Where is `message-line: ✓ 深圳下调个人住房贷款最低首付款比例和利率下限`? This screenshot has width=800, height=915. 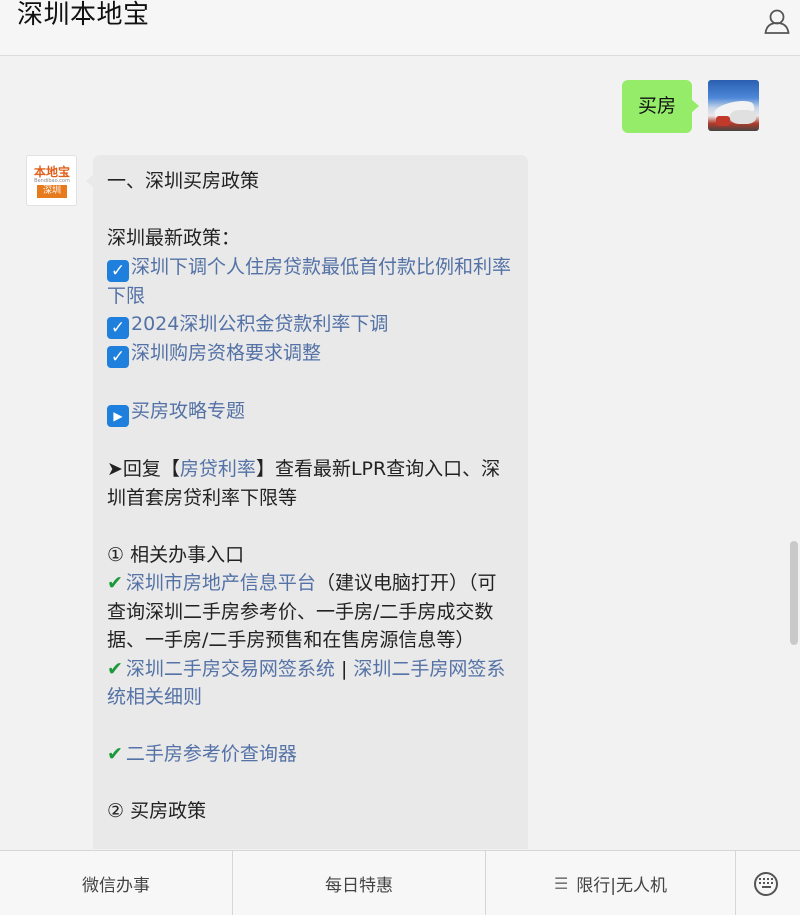
message-line: ✓ 深圳下调个人住房贷款最低首付款比例和利率下限 is located at coordinates (310, 282).